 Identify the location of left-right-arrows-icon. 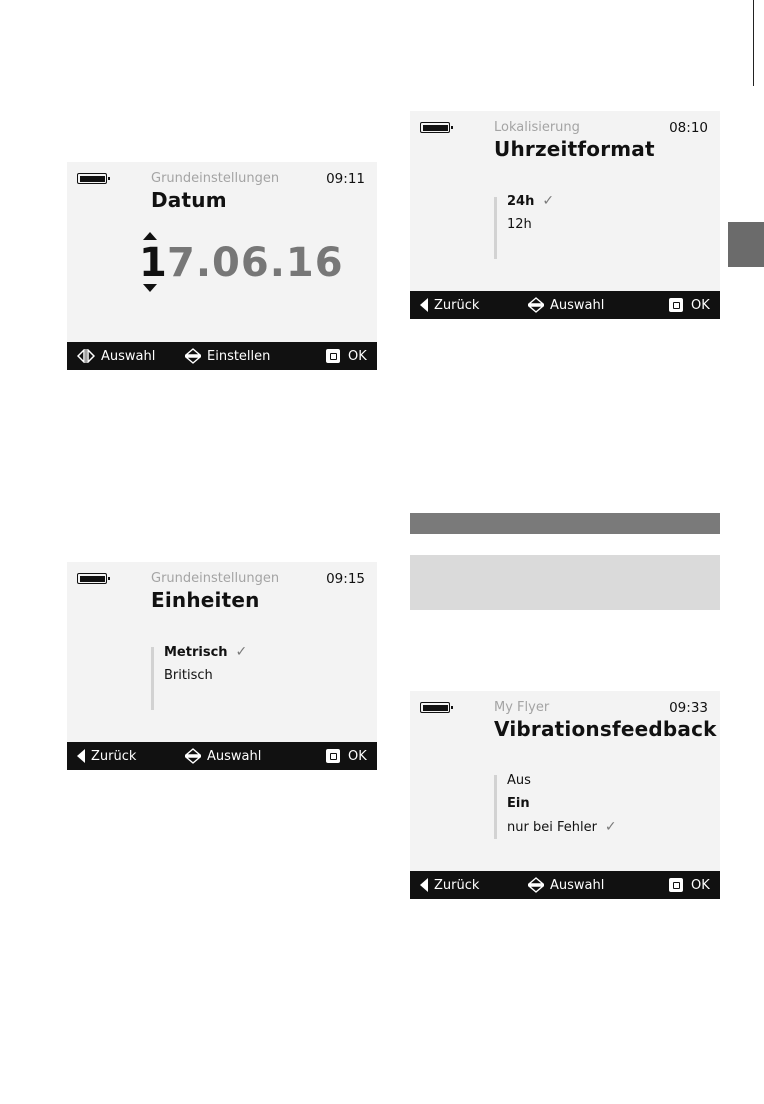
(86, 356).